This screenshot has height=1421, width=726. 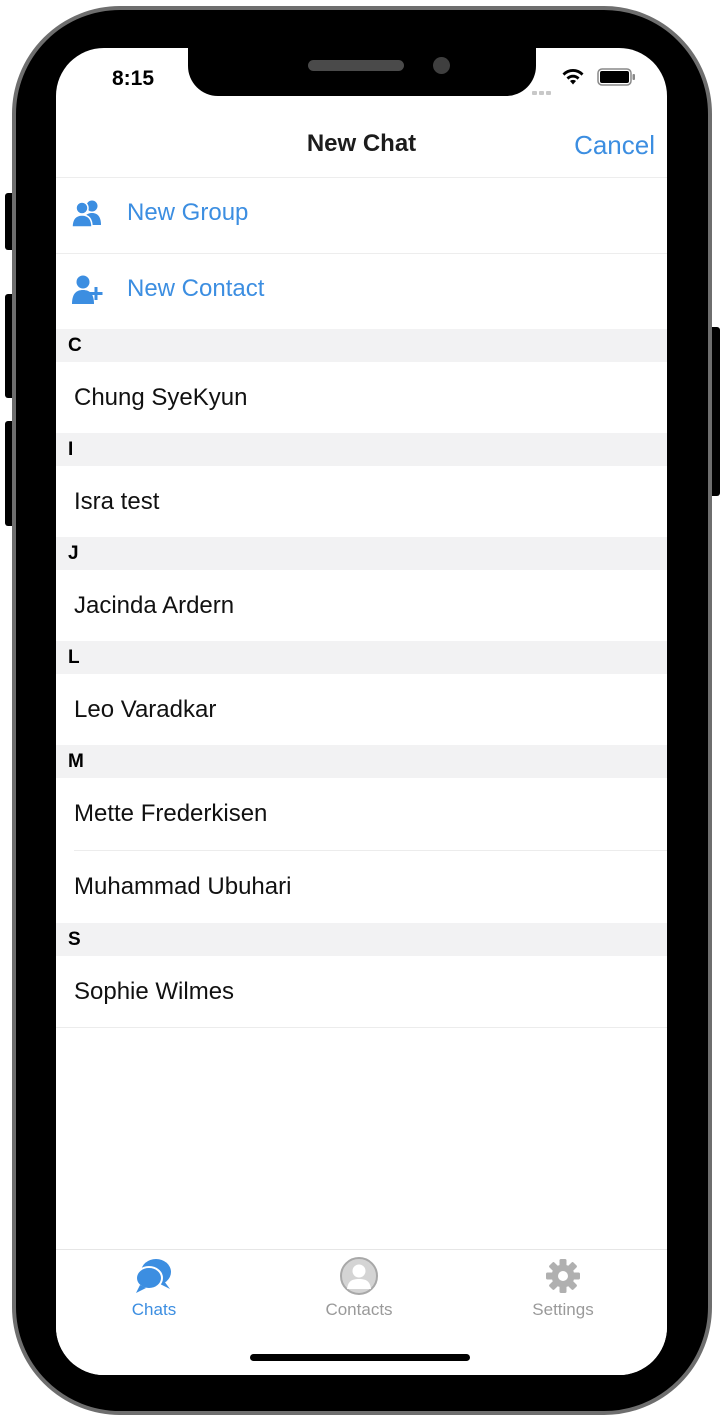 I want to click on battery-icon, so click(x=616, y=77).